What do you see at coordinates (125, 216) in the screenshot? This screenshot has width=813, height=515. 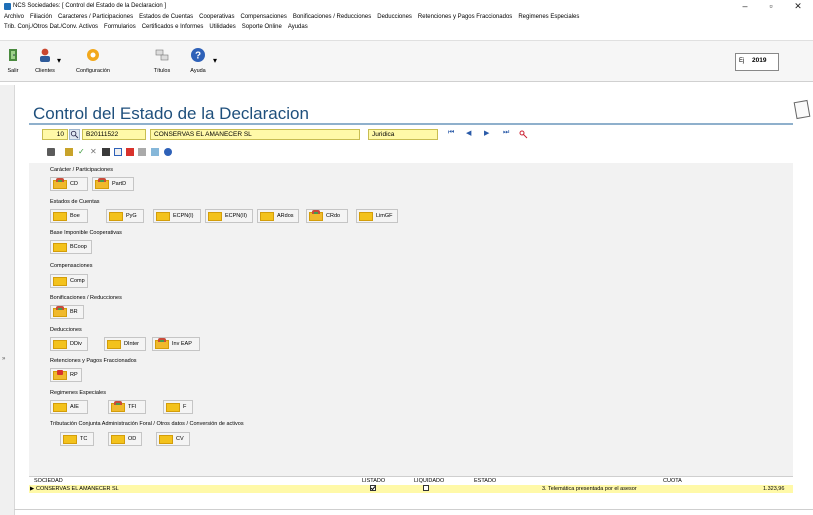 I see `pyg-button: PyG` at bounding box center [125, 216].